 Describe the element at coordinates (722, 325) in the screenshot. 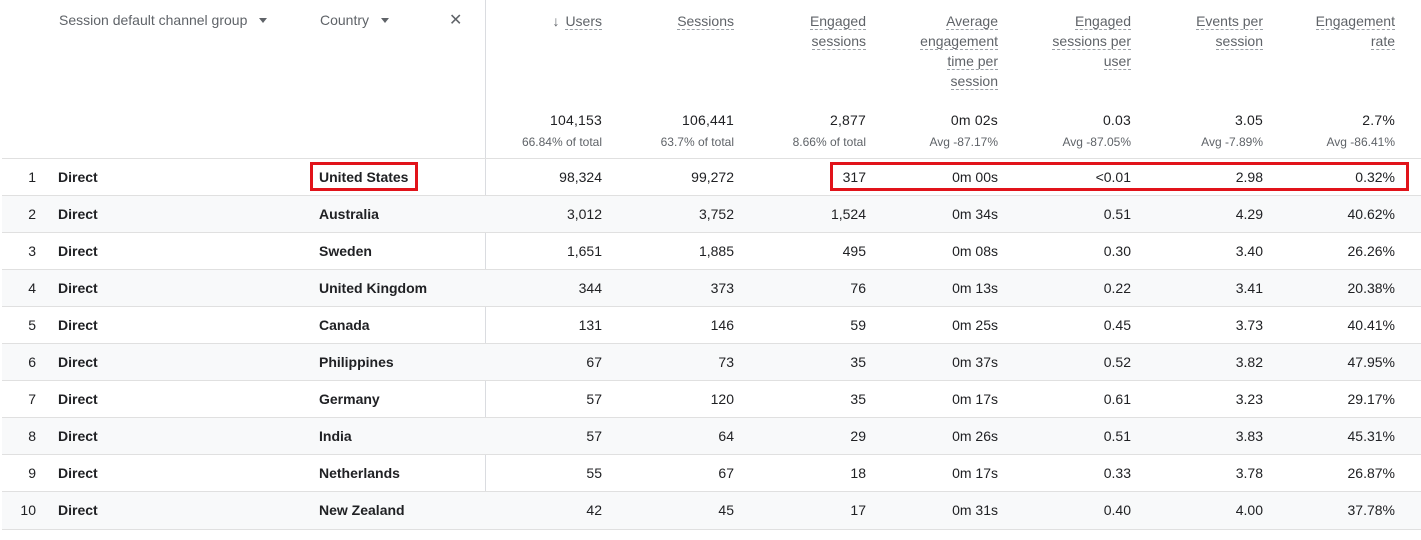

I see `metric-cell: 146` at that location.